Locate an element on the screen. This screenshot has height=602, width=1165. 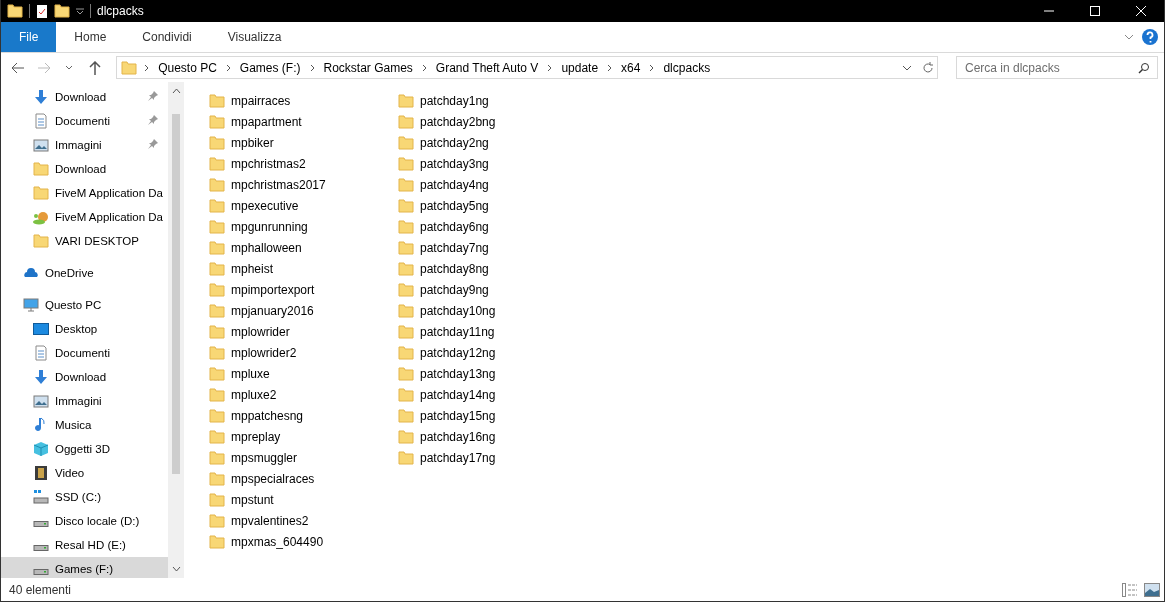
sidebar-item: Musica is located at coordinates (84, 425).